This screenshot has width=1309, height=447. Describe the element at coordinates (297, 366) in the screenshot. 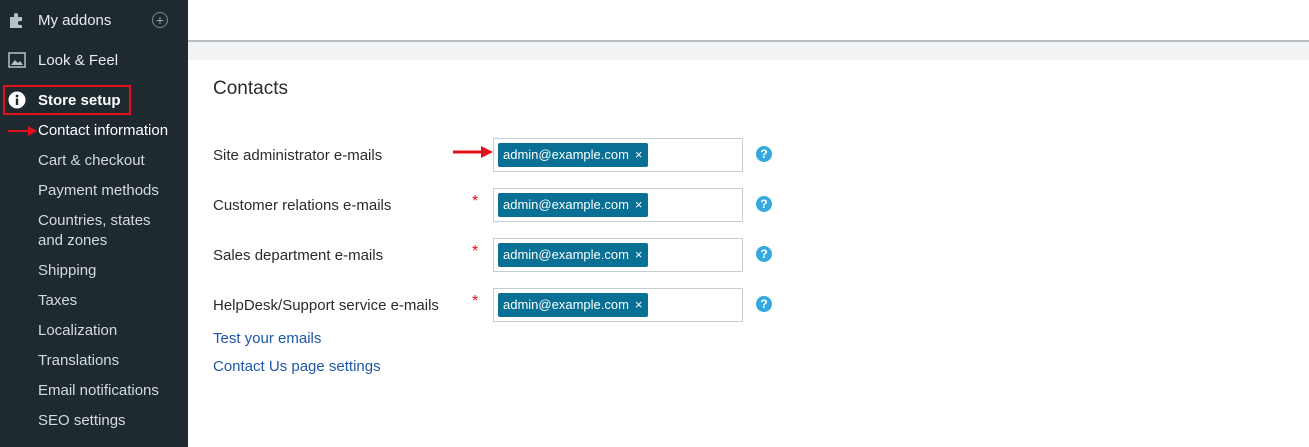

I see `contact-us-settings-link: Contact Us page settings` at that location.